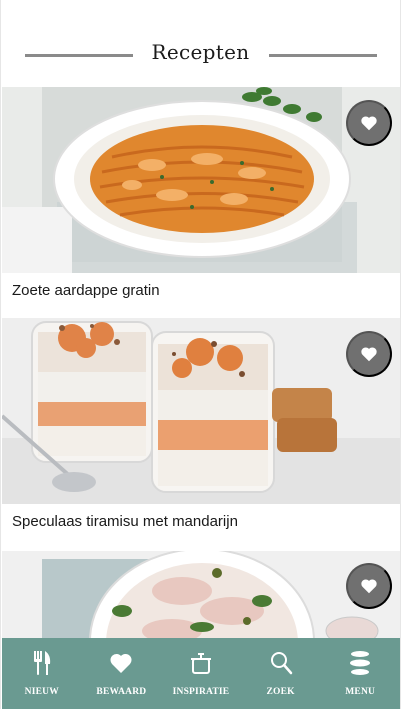 Image resolution: width=401 pixels, height=709 pixels. I want to click on bottom-navigation: NIEUW BEWAARD INSPIRATIE ZOEK MENU, so click(201, 673).